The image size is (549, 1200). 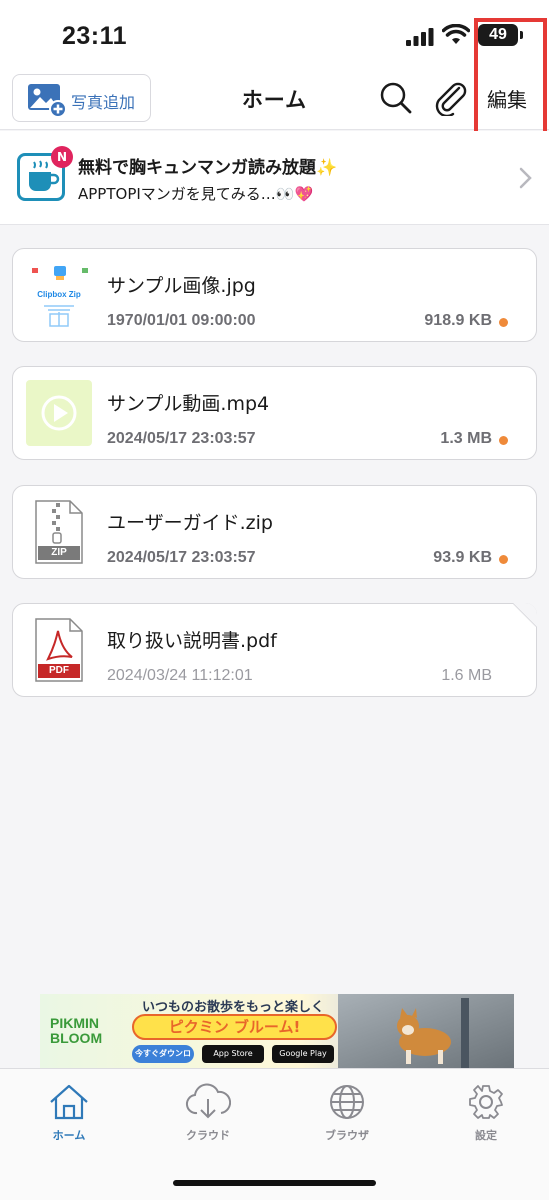 What do you see at coordinates (458, 320) in the screenshot?
I see `file-size: 918.9 KB` at bounding box center [458, 320].